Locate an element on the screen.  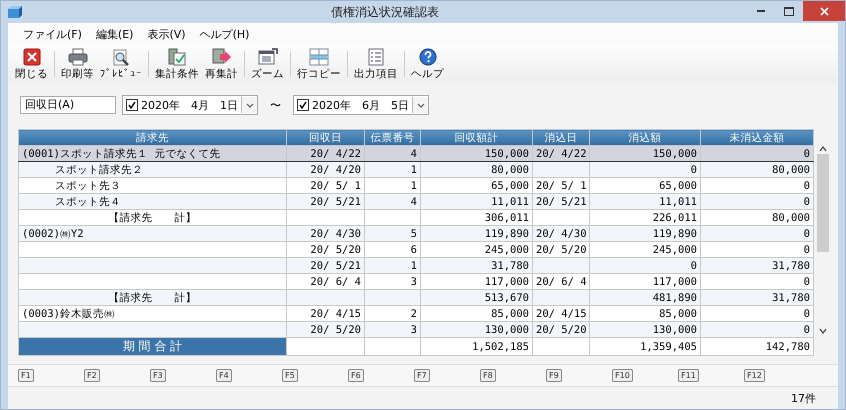
toolbar-button: 出力項目 is located at coordinates (376, 64).